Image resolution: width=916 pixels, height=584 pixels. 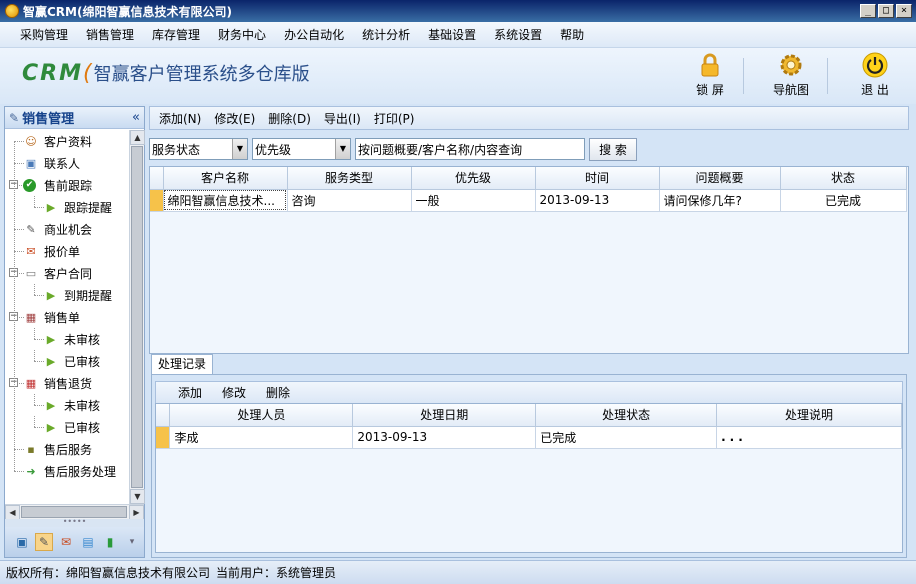 I want to click on more-chevron-icon: ▾, so click(x=132, y=542).